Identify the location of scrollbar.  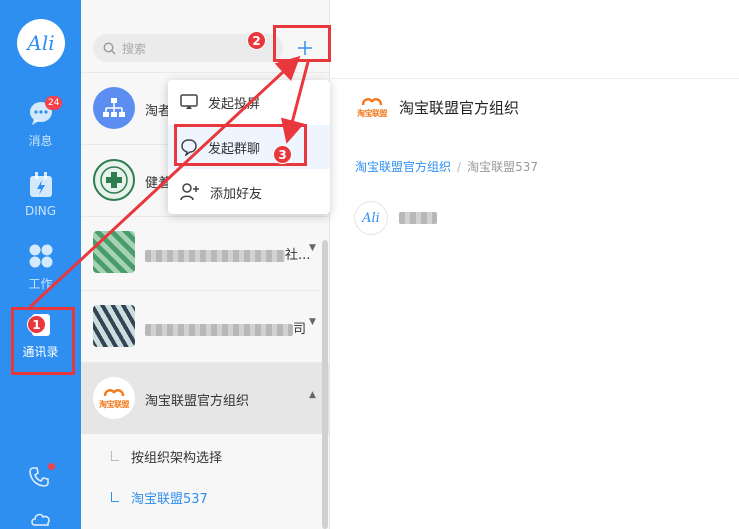
(325, 384).